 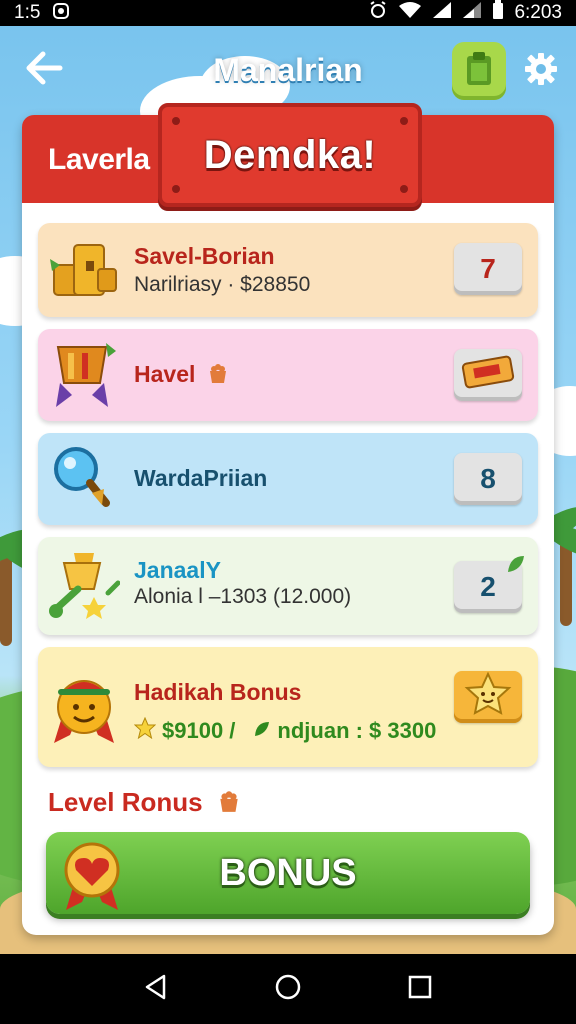 What do you see at coordinates (145, 804) in the screenshot?
I see `level-bonus-label: Level Ronus` at bounding box center [145, 804].